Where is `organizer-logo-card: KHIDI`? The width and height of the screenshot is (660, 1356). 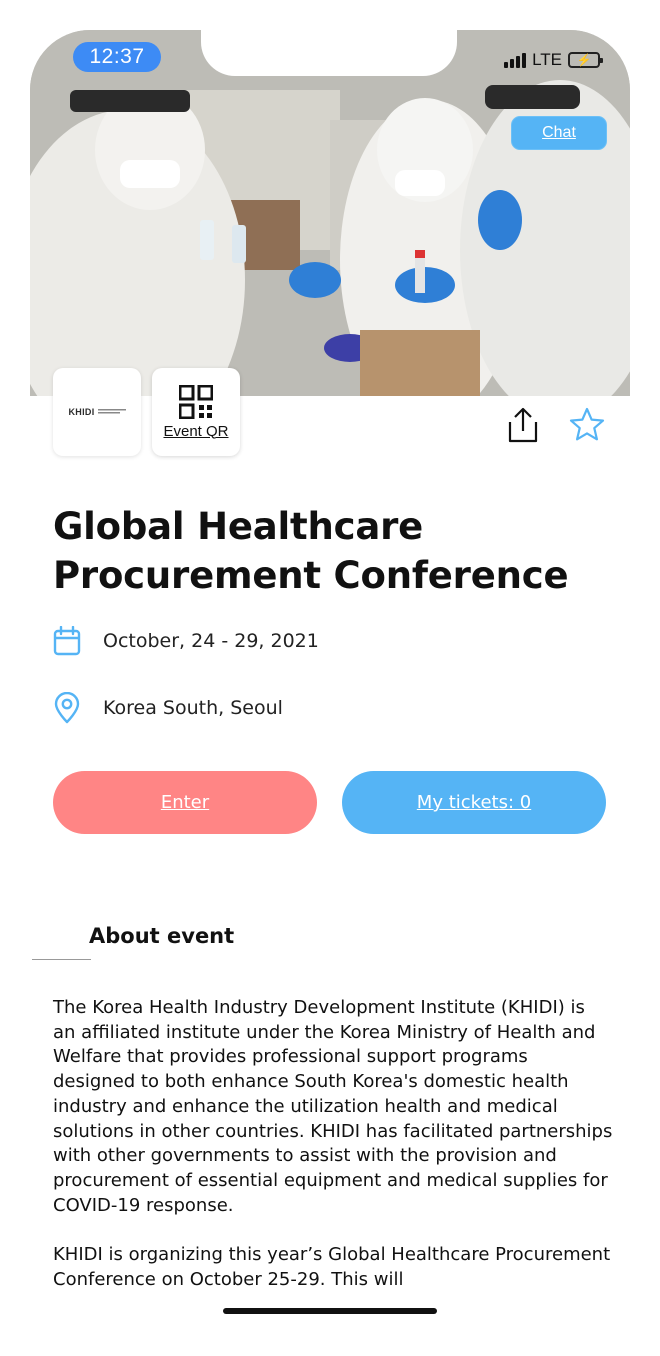
organizer-logo-card: KHIDI is located at coordinates (97, 412).